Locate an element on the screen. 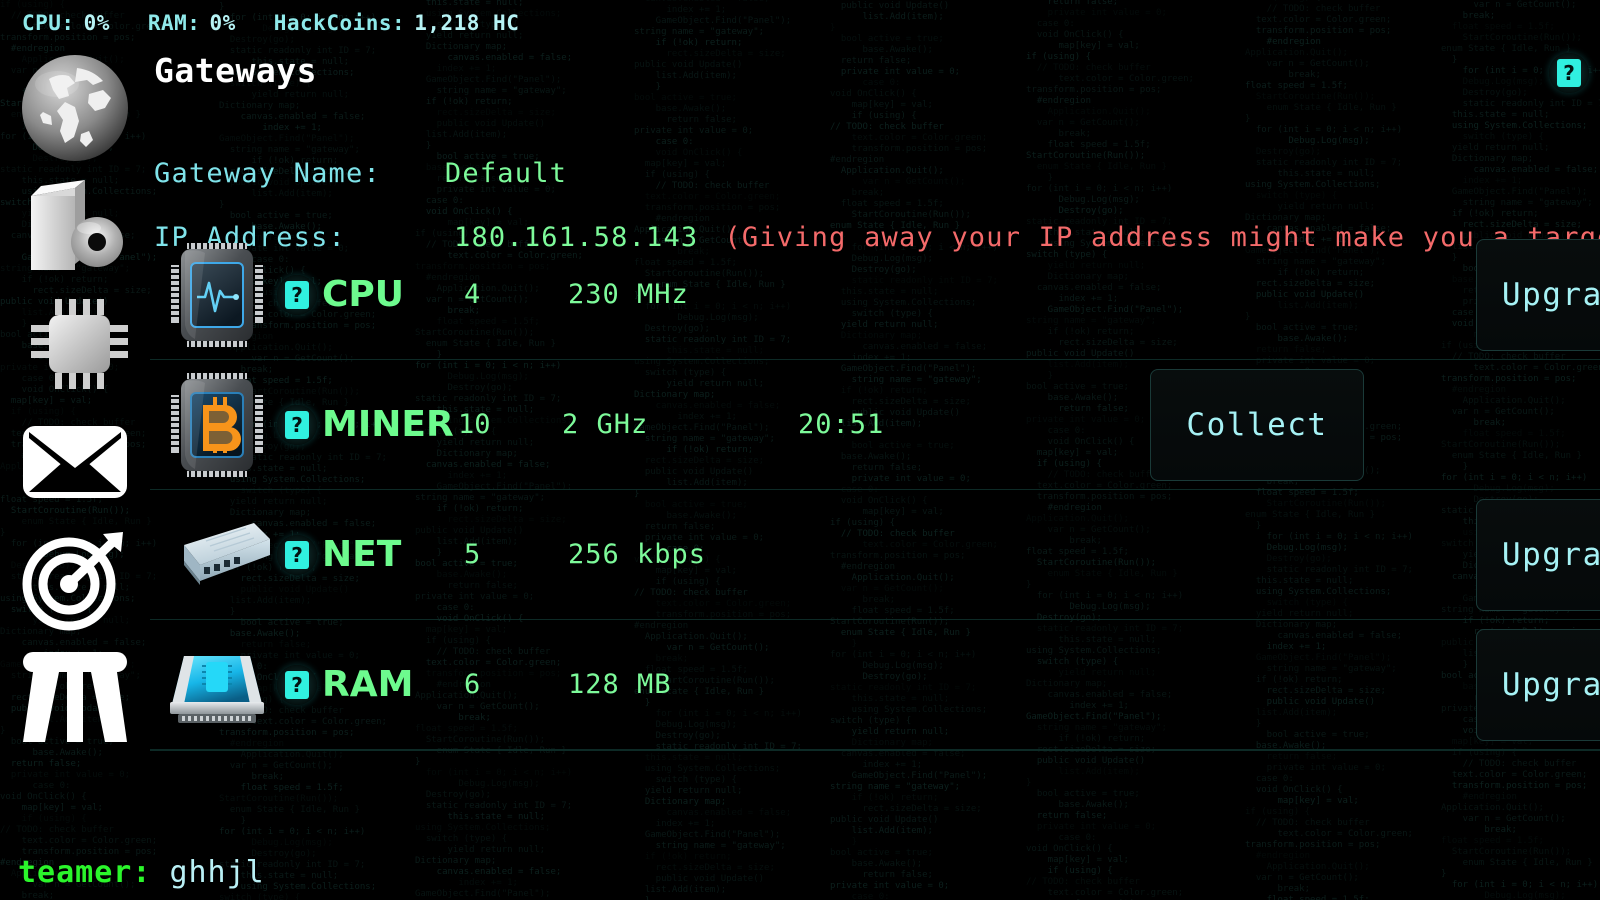  chat-message: ghhjl is located at coordinates (217, 872).